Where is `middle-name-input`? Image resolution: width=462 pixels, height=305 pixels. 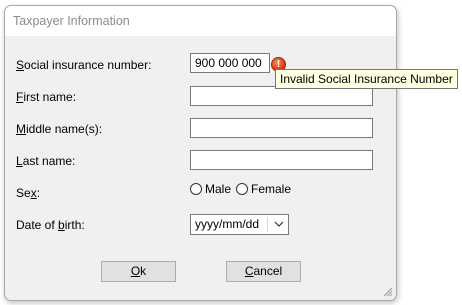 middle-name-input is located at coordinates (281, 128).